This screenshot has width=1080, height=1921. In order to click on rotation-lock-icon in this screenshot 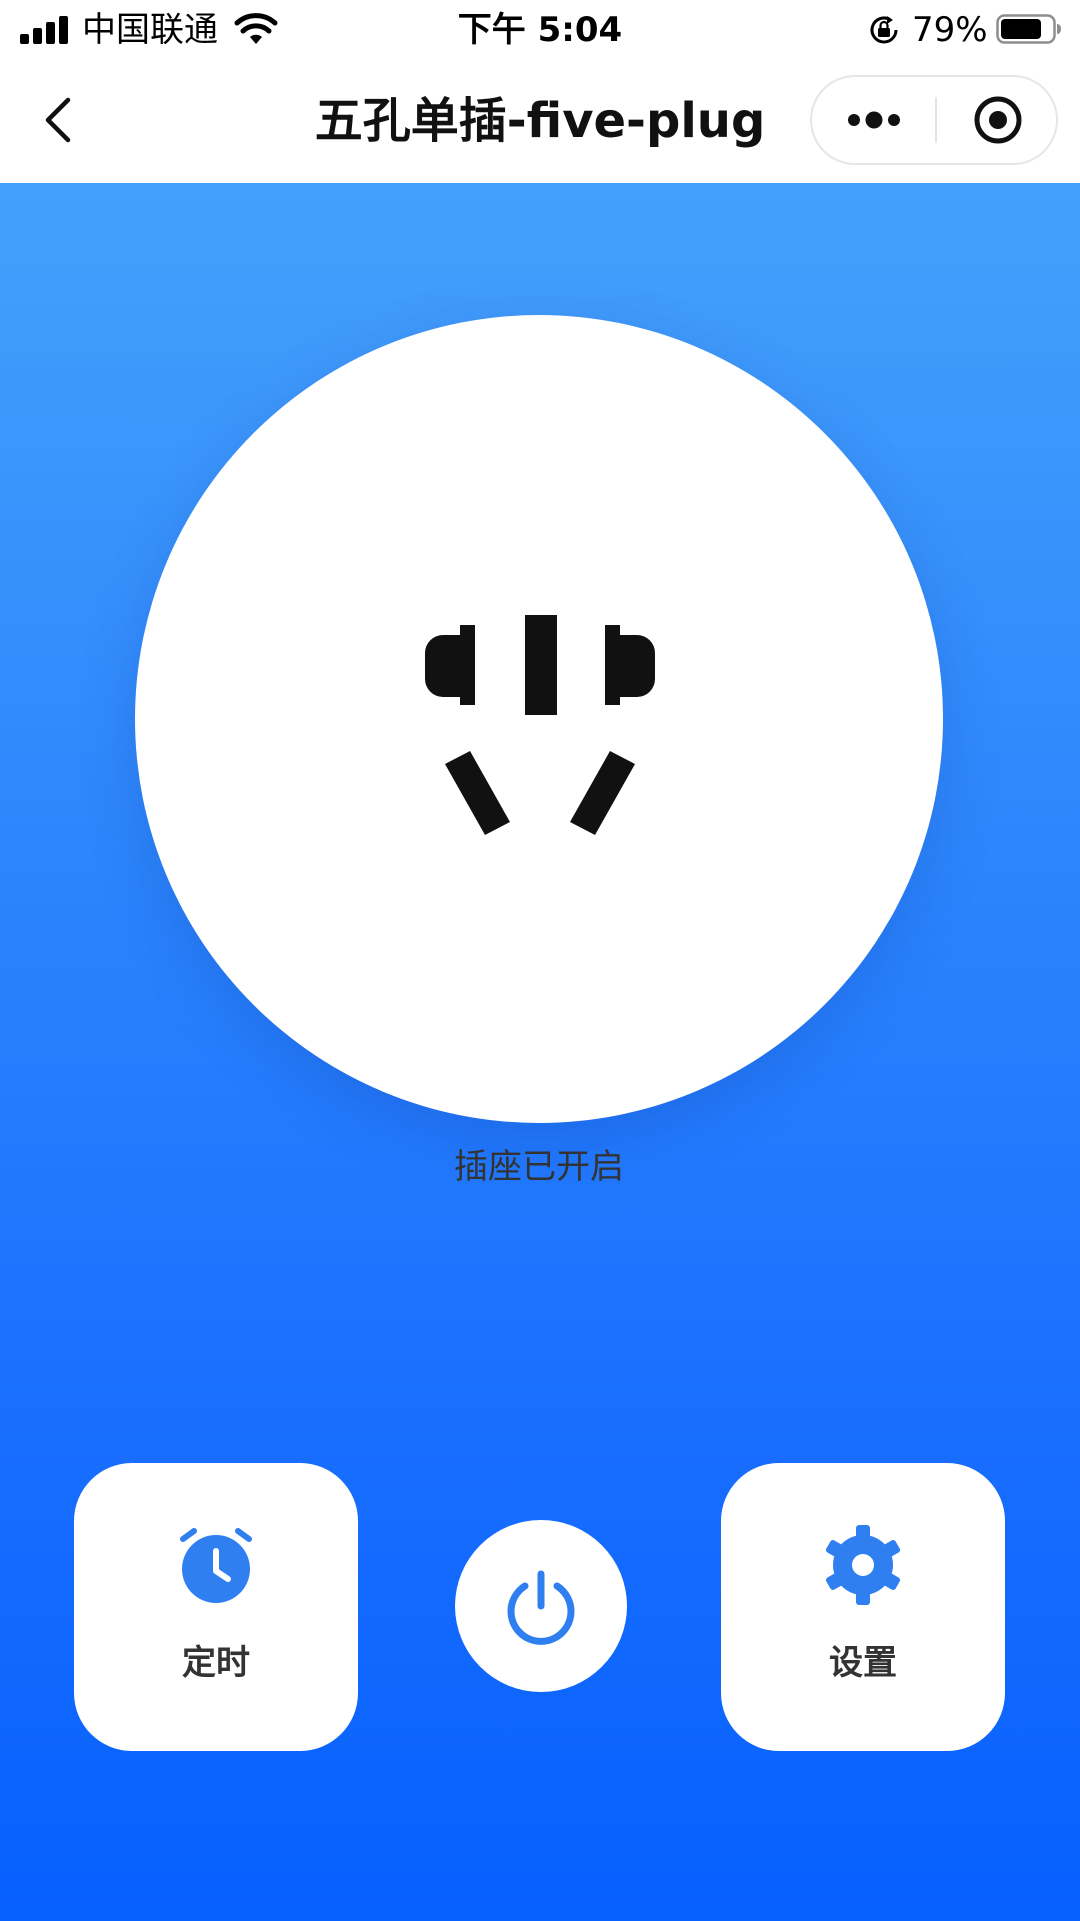, I will do `click(884, 30)`.